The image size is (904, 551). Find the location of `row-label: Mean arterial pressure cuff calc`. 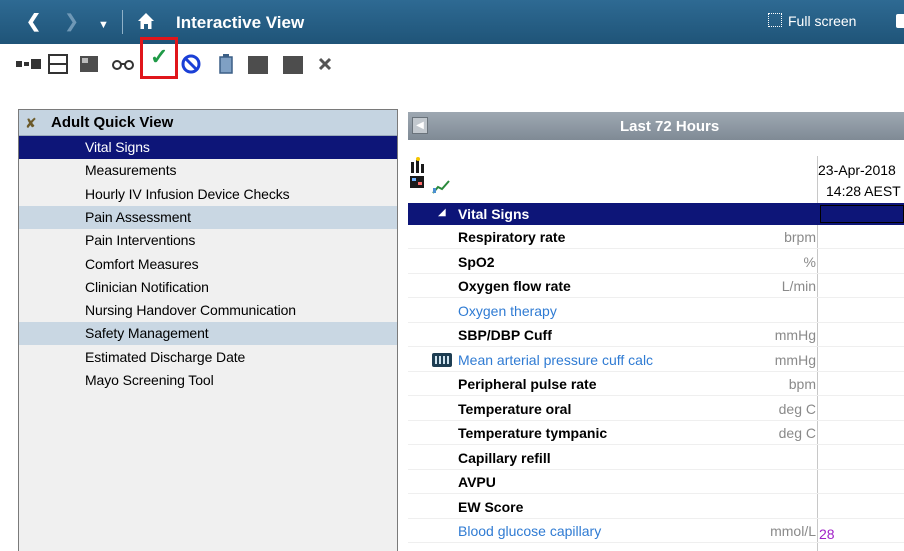

row-label: Mean arterial pressure cuff calc is located at coordinates (556, 359).